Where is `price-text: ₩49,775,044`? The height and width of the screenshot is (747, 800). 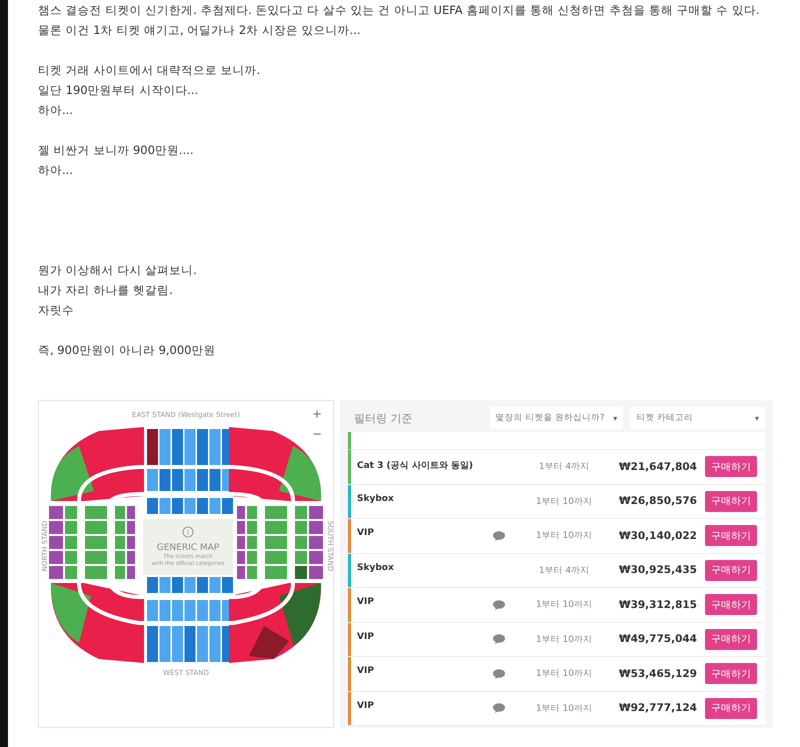
price-text: ₩49,775,044 is located at coordinates (657, 639).